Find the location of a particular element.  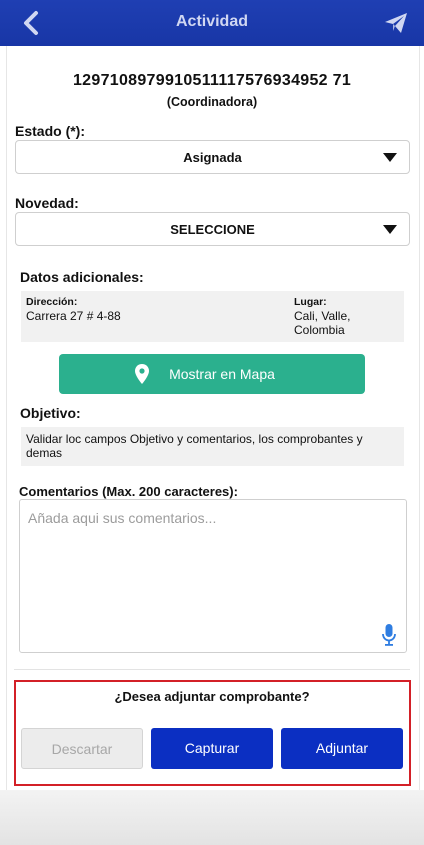

estado-value: Asignada is located at coordinates (212, 157).